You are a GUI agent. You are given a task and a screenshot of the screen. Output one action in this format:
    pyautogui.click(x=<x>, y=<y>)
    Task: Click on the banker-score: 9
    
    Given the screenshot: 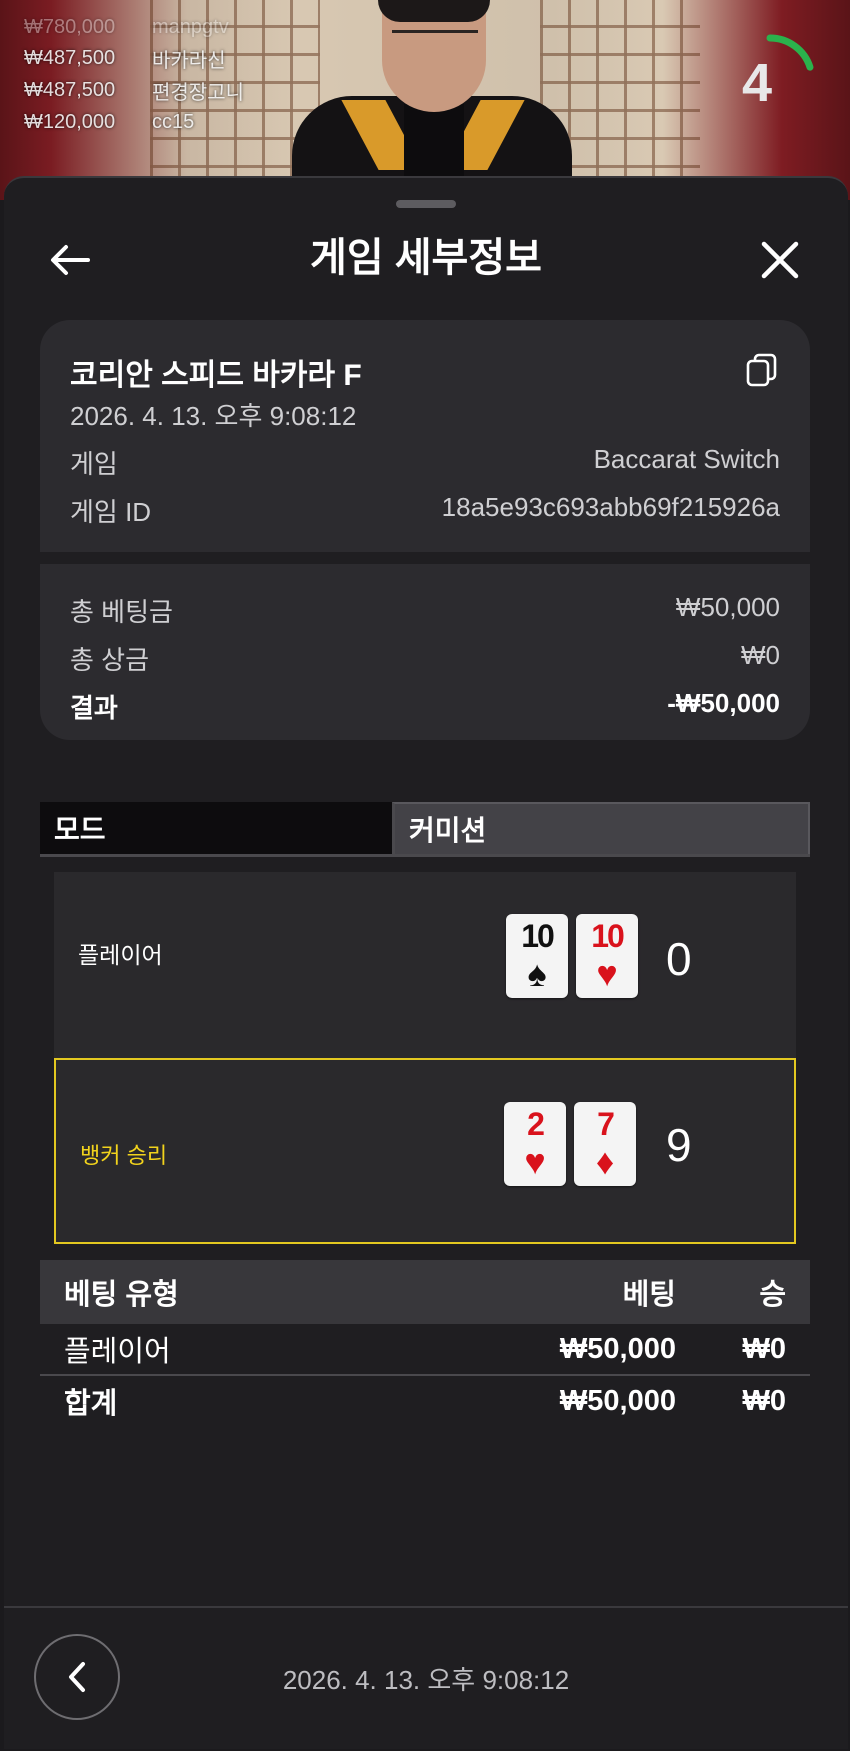 What is the action you would take?
    pyautogui.click(x=679, y=1145)
    